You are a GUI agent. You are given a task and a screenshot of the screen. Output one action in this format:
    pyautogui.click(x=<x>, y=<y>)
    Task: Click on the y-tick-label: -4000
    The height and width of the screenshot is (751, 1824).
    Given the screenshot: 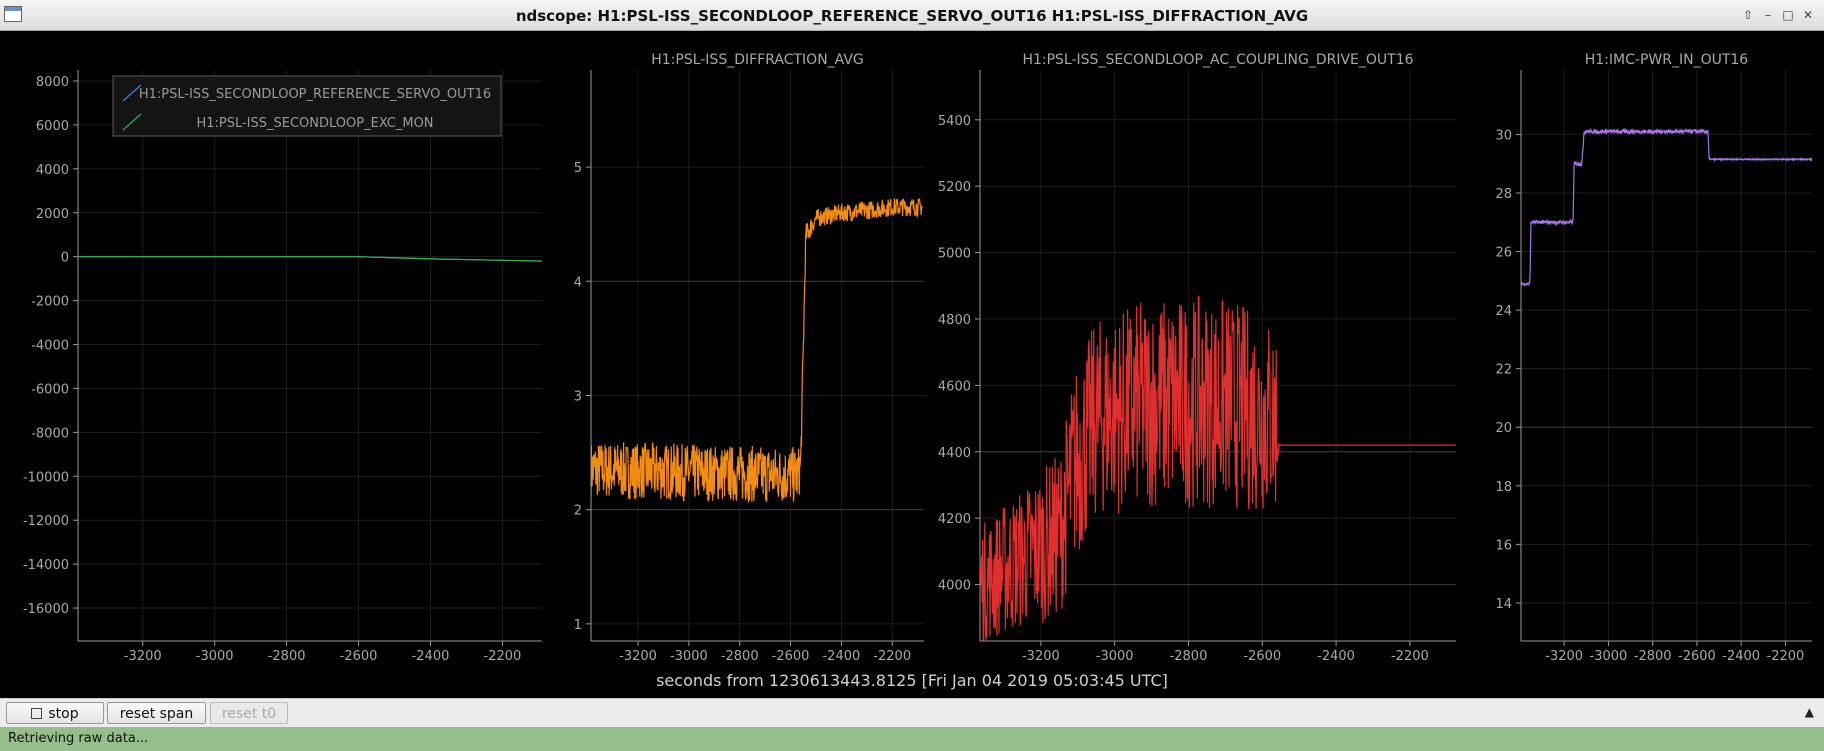 What is the action you would take?
    pyautogui.click(x=50, y=346)
    